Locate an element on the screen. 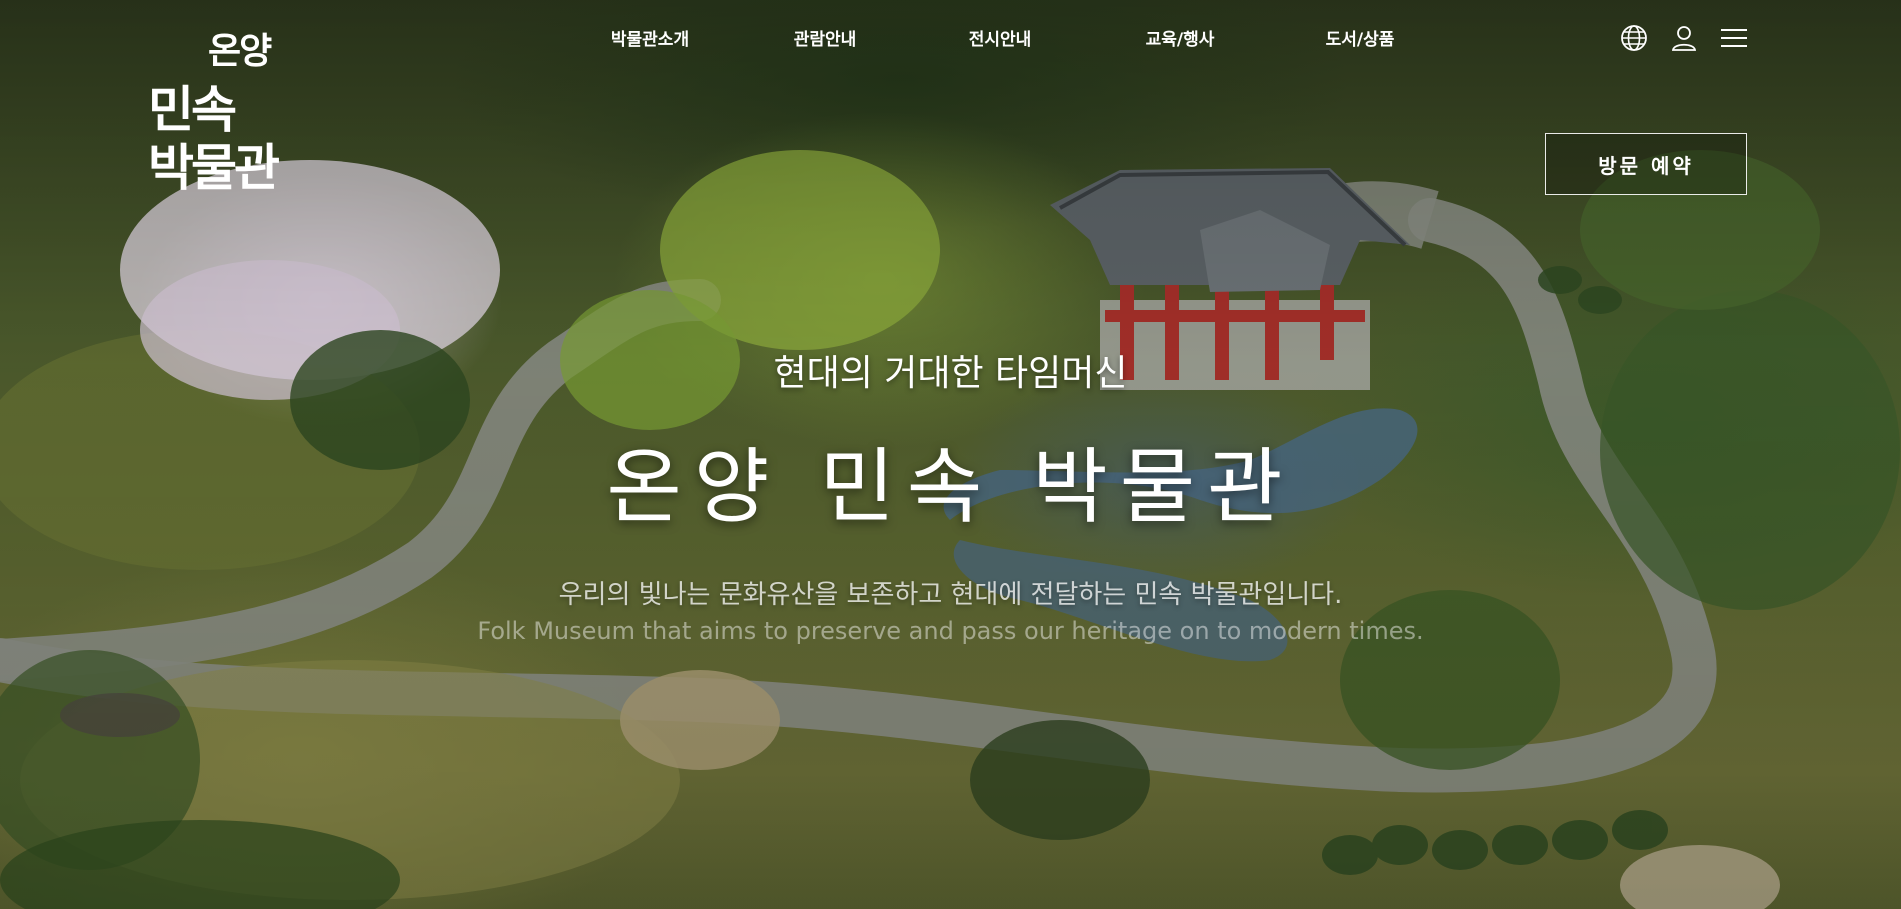 This screenshot has height=909, width=1901. globe-icon is located at coordinates (1634, 38).